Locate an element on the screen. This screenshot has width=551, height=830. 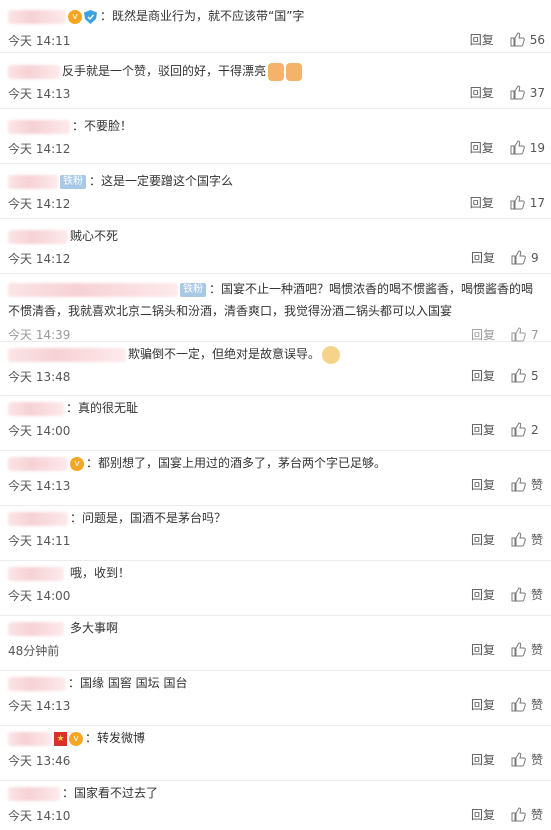
comment-text: 欺骗倒不一定，但绝对是故意误导。 is located at coordinates (224, 354).